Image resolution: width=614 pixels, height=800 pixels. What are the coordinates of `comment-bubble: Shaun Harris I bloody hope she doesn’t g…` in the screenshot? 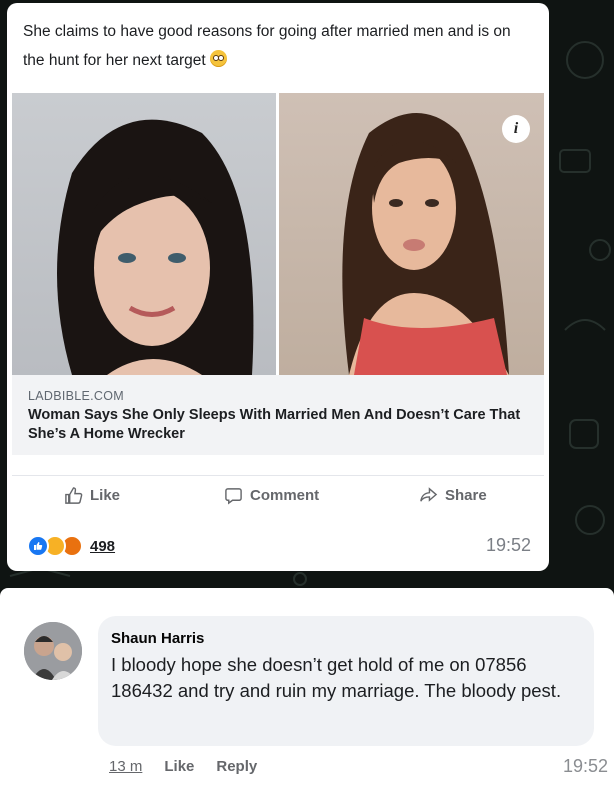 It's located at (346, 681).